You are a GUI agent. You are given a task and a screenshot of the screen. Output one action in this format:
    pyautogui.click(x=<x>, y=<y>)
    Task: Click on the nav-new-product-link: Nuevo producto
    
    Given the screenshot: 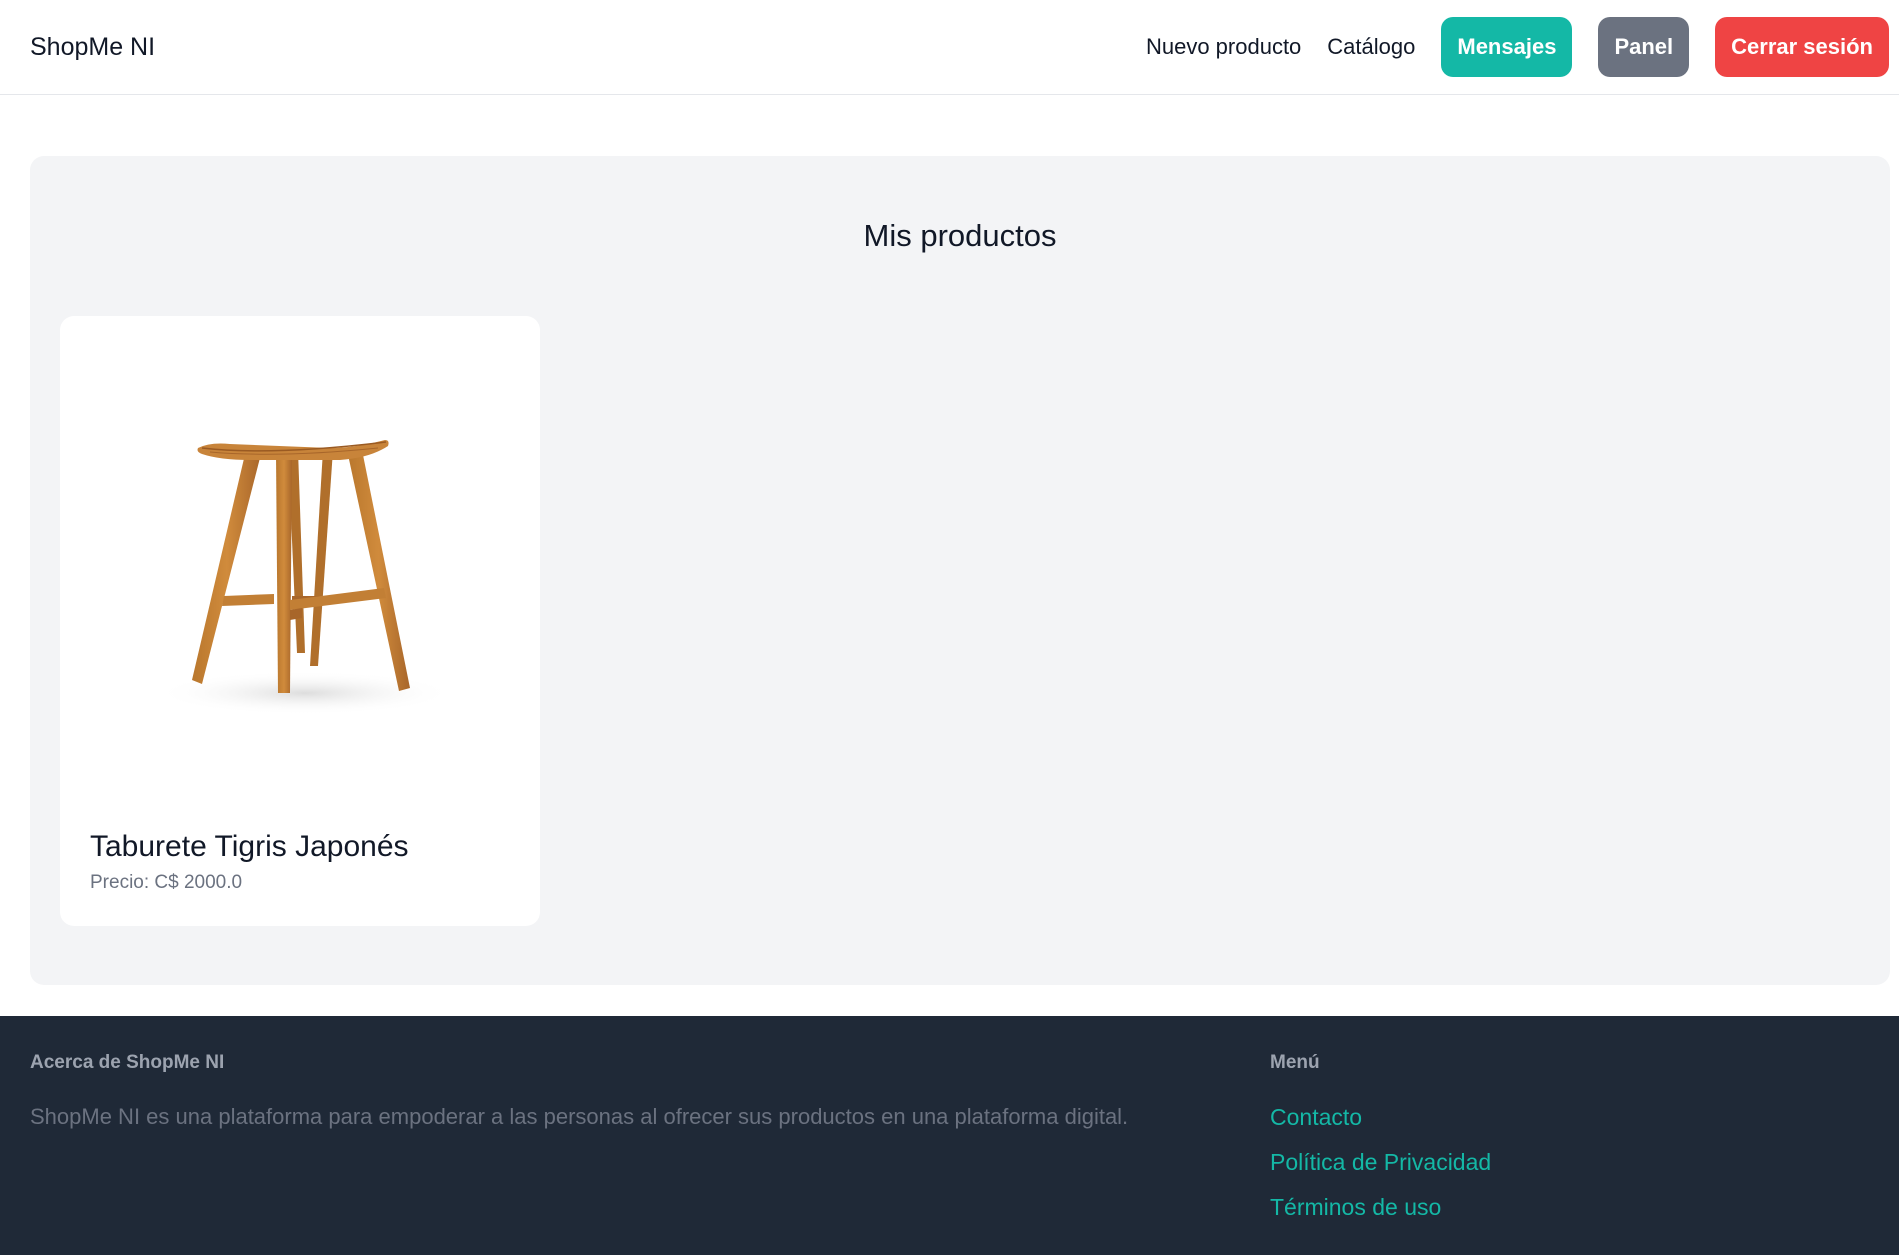 What is the action you would take?
    pyautogui.click(x=1223, y=47)
    